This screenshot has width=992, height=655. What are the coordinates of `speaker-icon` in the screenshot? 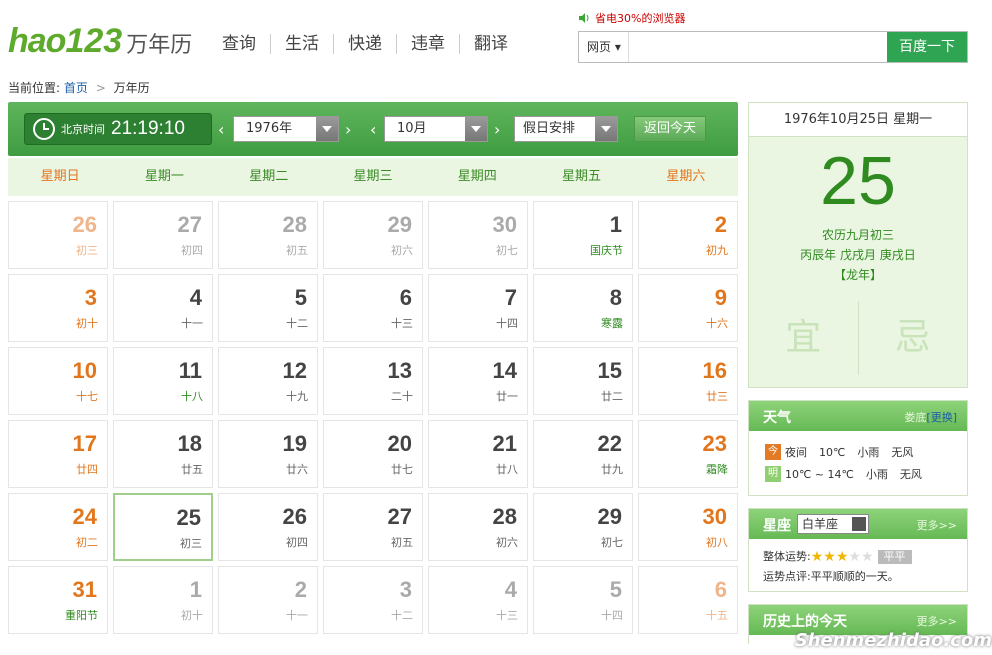 It's located at (584, 18).